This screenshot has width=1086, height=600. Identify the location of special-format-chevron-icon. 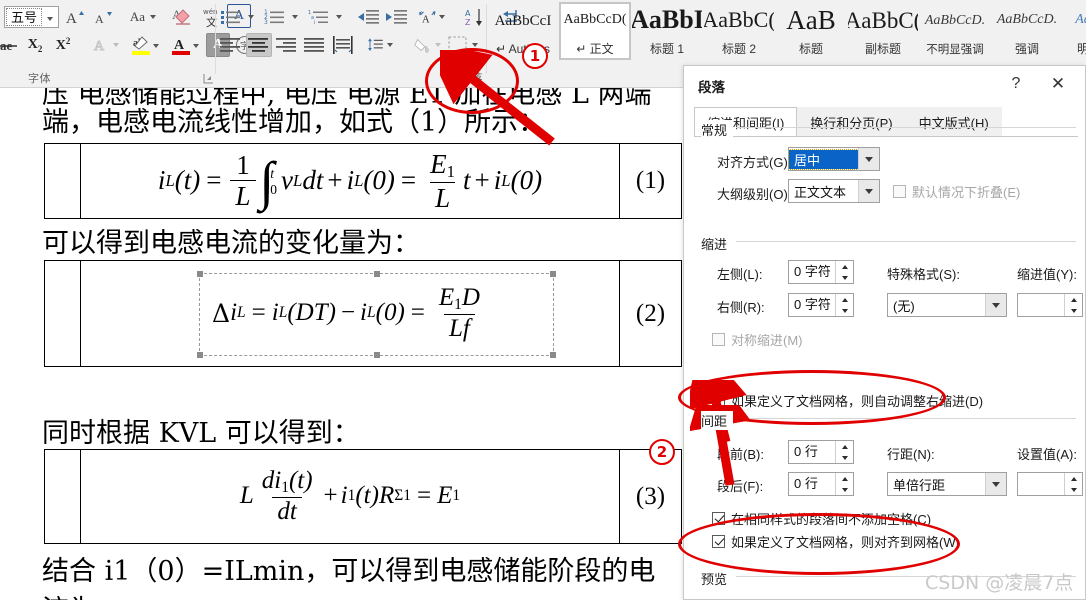
(995, 305).